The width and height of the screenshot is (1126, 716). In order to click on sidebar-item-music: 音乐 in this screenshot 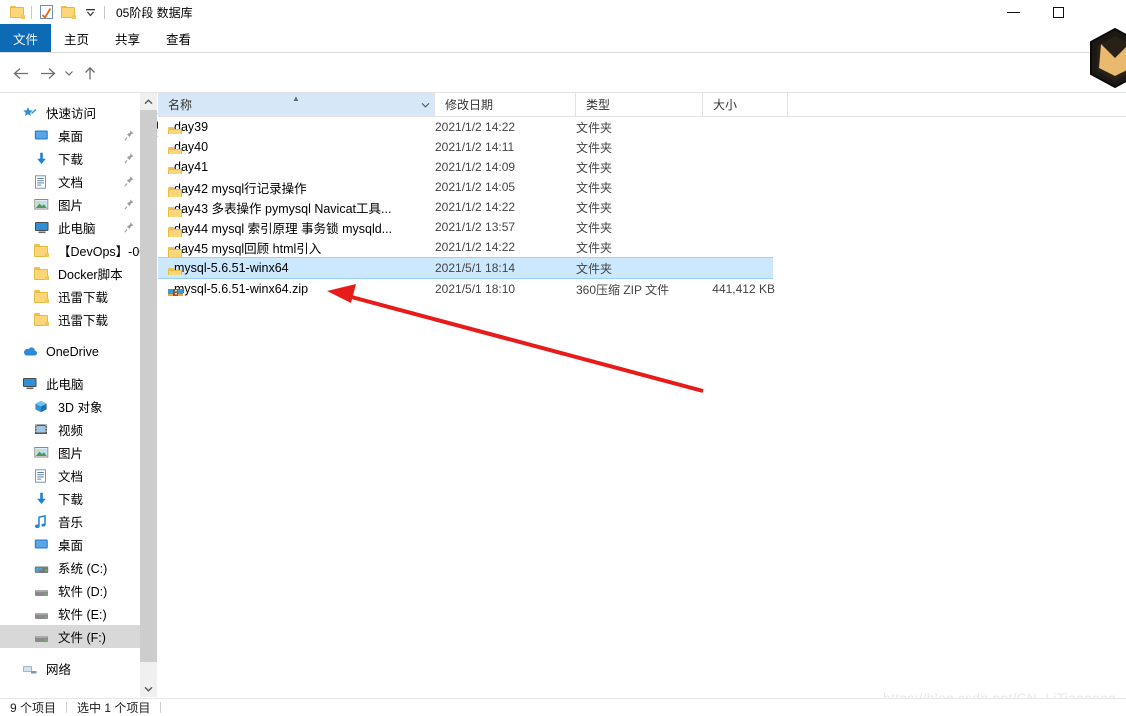, I will do `click(70, 521)`.